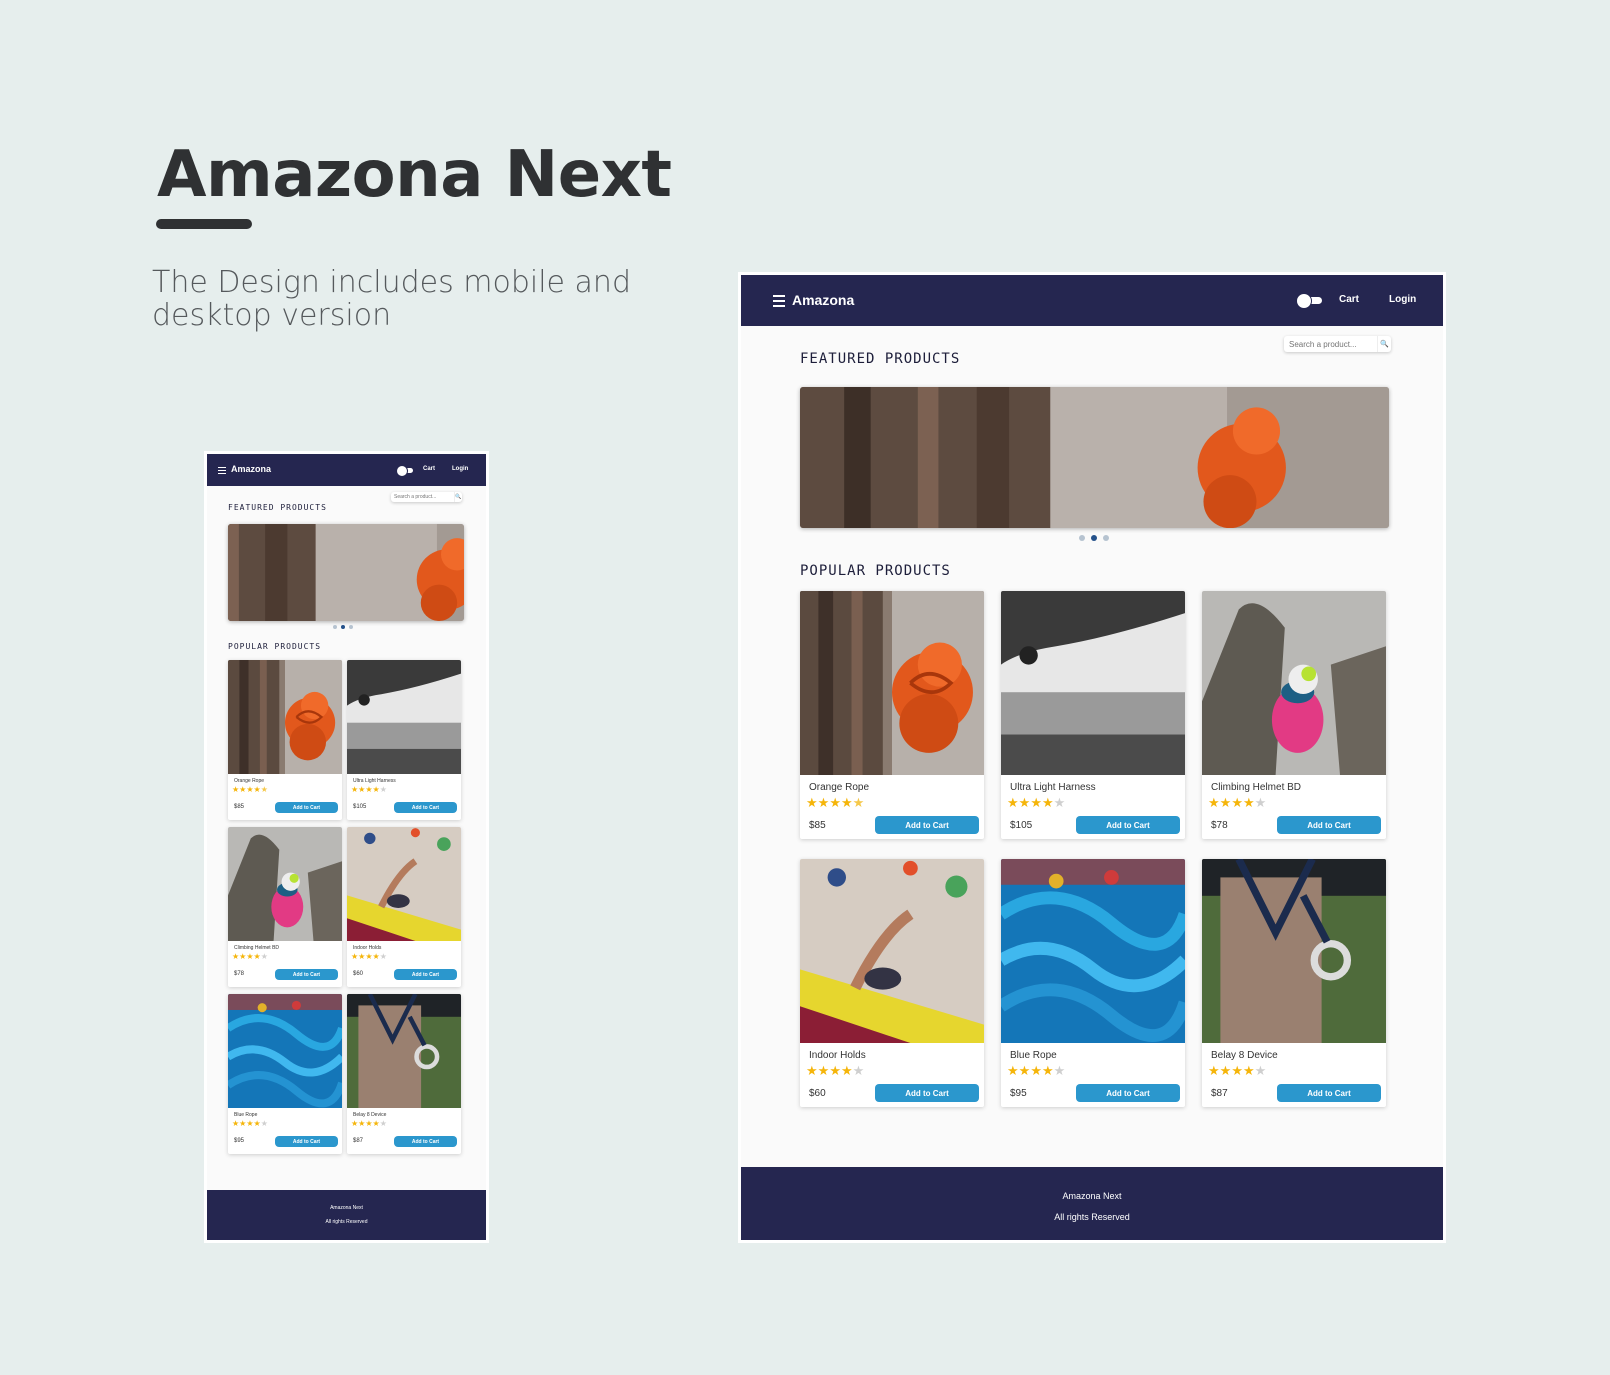  Describe the element at coordinates (875, 571) in the screenshot. I see `popular-title: POPULAR PRODUCTS` at that location.